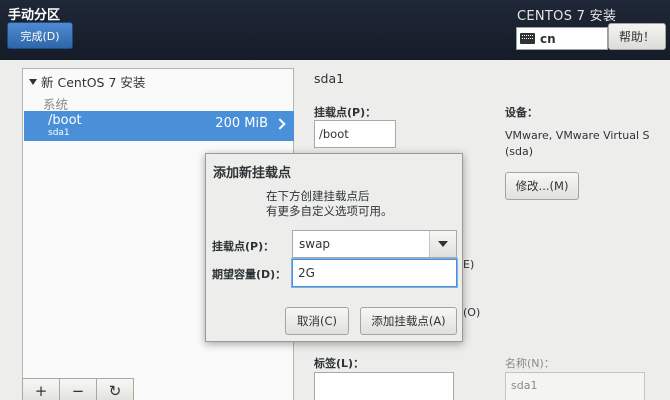 The image size is (670, 400). What do you see at coordinates (115, 389) in the screenshot?
I see `refresh-button: ↻` at bounding box center [115, 389].